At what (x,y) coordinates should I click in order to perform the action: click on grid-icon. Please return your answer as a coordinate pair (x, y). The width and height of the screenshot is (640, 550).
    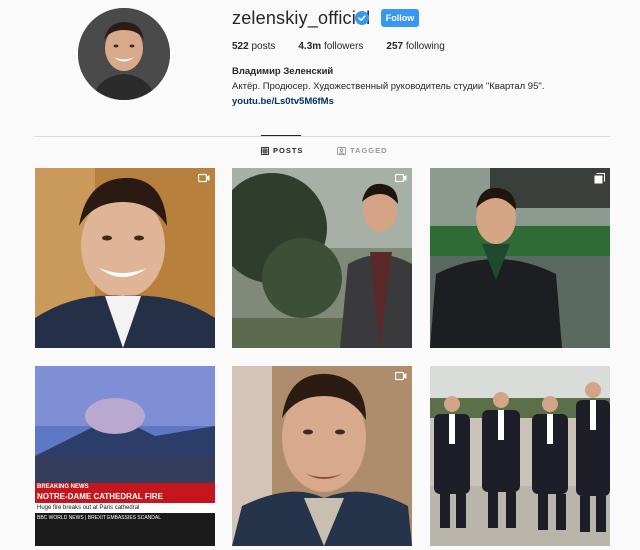
    Looking at the image, I should click on (265, 150).